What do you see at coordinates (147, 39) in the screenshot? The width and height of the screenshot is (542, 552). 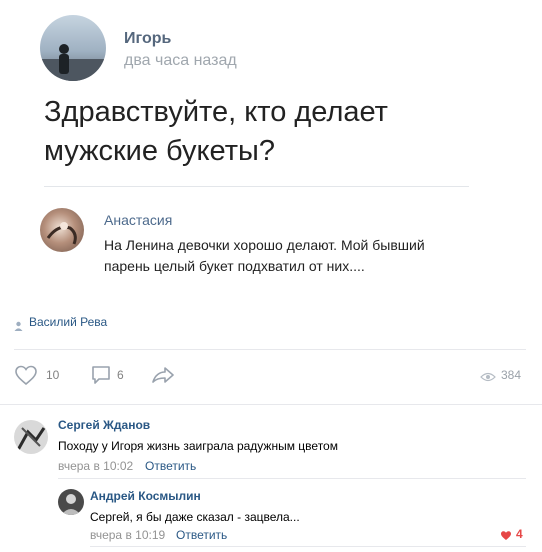 I see `post-author-name: Игорь` at bounding box center [147, 39].